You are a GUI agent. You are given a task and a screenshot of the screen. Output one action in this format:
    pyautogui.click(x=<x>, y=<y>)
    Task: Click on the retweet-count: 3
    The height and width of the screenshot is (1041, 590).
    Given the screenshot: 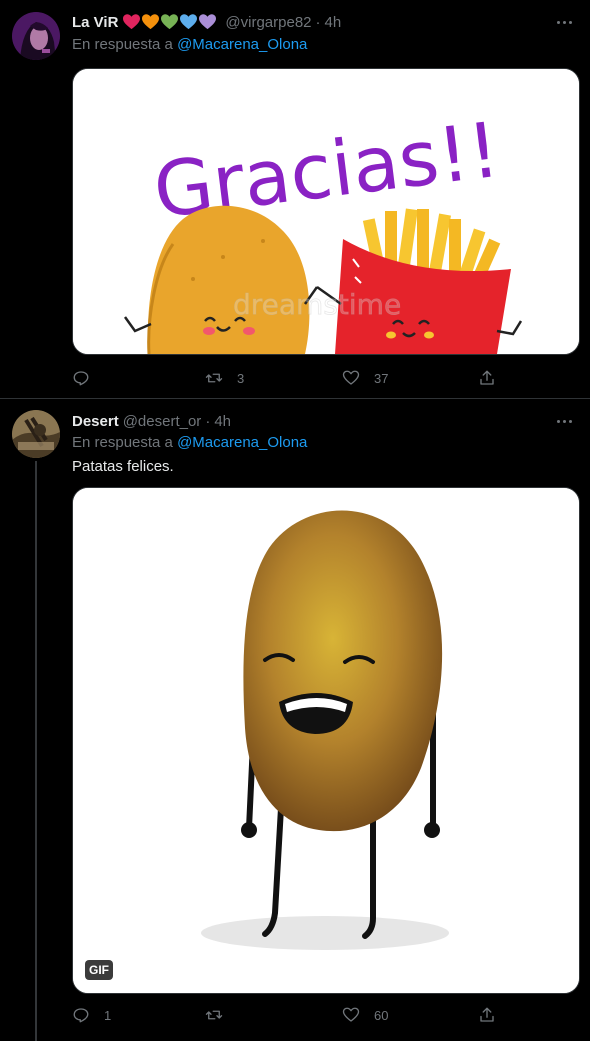 What is the action you would take?
    pyautogui.click(x=241, y=378)
    